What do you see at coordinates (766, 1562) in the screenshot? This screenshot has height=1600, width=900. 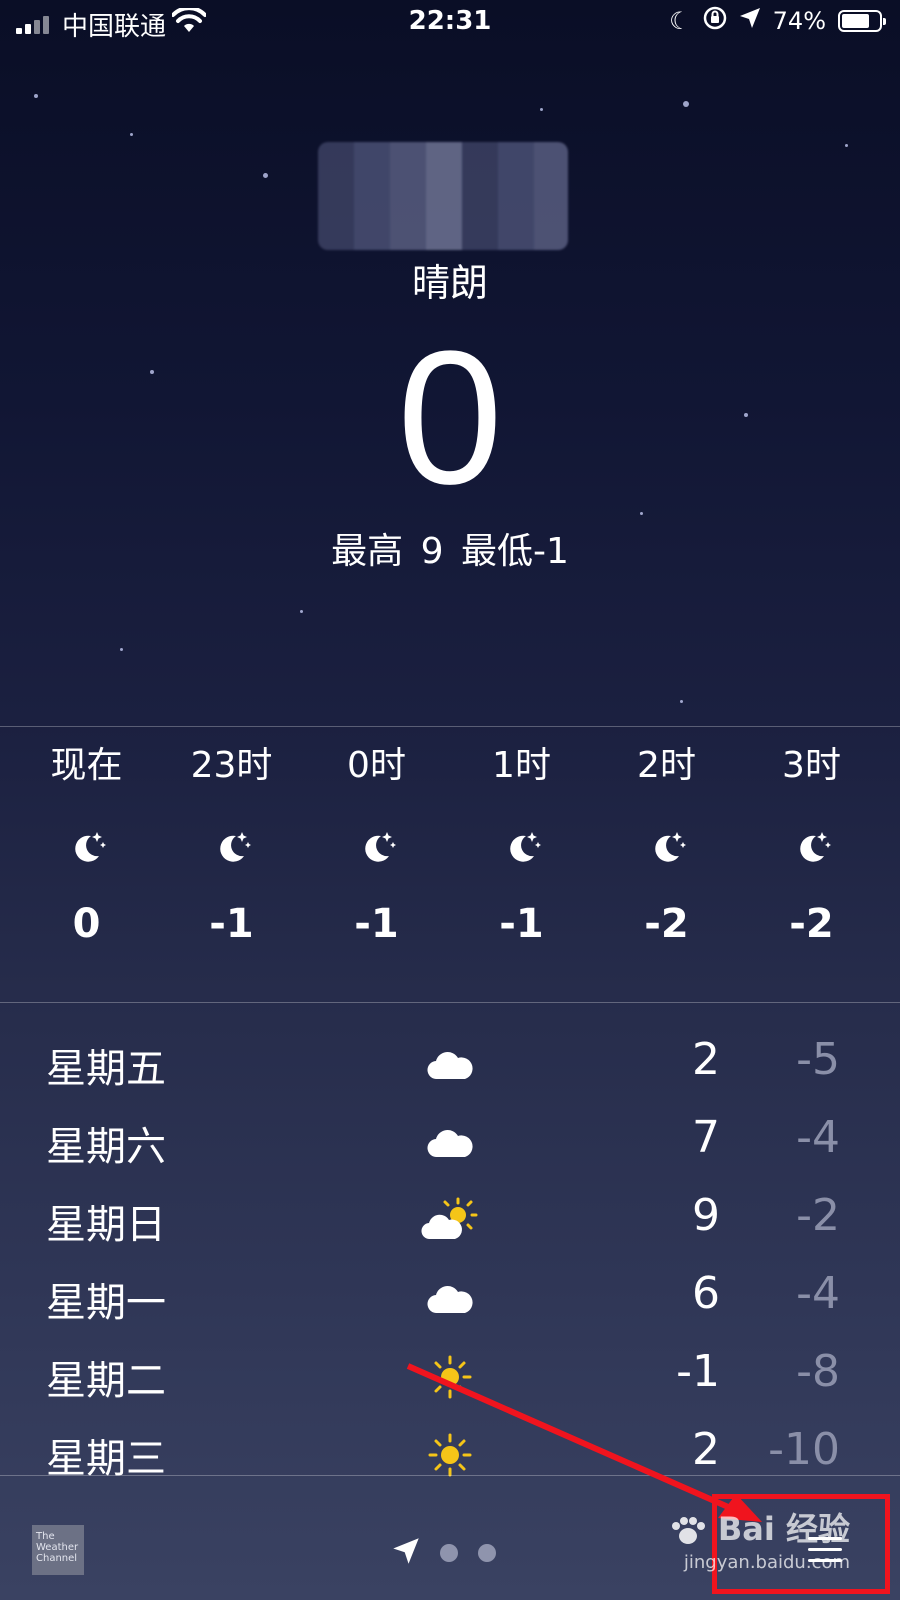 I see `watermark-url: jingyan.baidu.com` at bounding box center [766, 1562].